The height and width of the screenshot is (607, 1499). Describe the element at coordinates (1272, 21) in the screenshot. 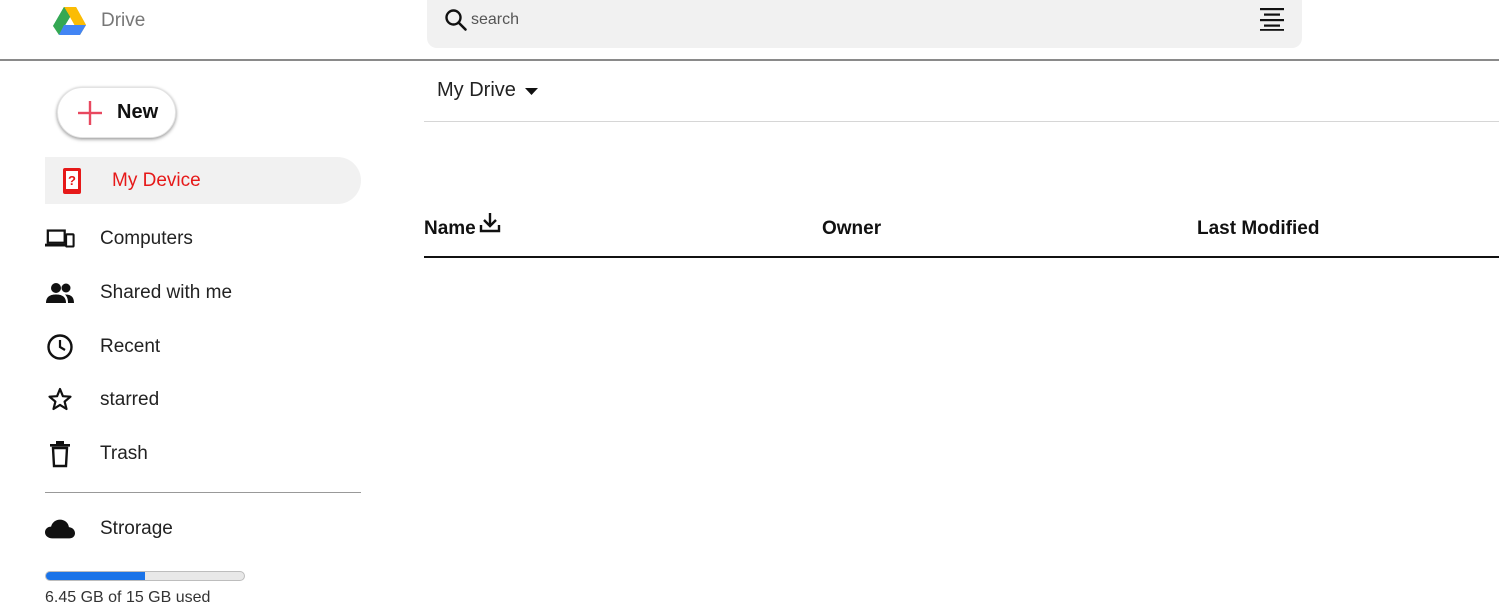

I see `filter-lines-icon` at that location.